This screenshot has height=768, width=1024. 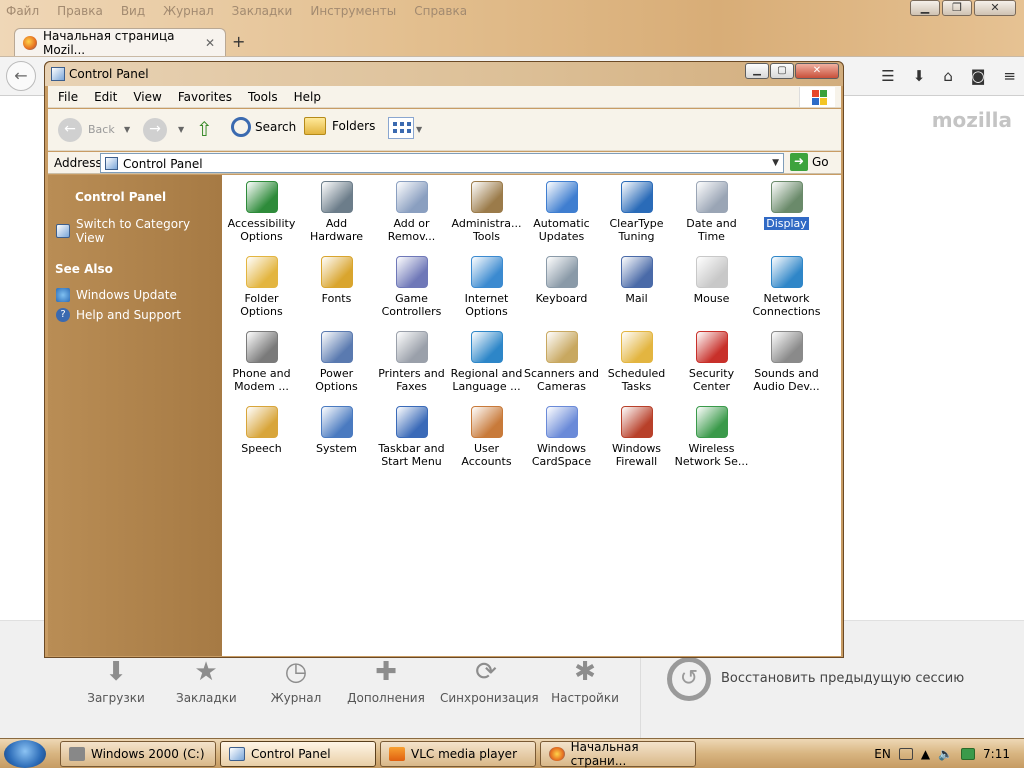 What do you see at coordinates (116, 681) in the screenshot?
I see `ff-launch-downloads: ⬇ Загрузки` at bounding box center [116, 681].